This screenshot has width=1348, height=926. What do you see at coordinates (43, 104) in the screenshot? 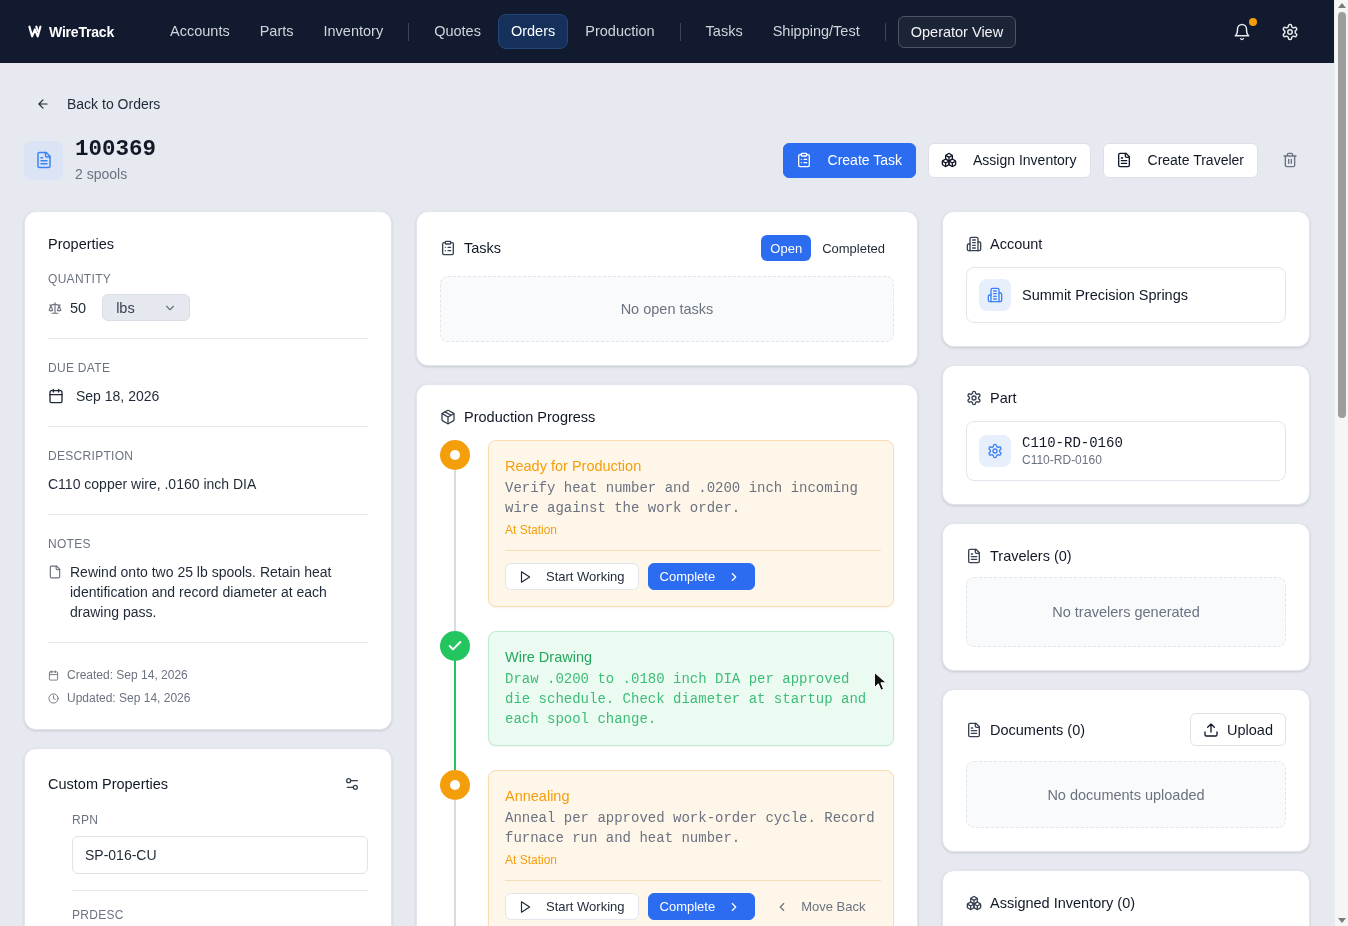
I see `arrow-left-icon` at bounding box center [43, 104].